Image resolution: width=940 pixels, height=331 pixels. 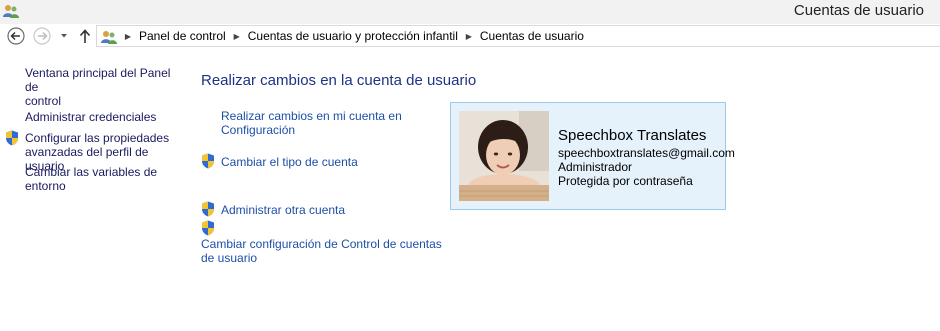 What do you see at coordinates (97, 138) in the screenshot?
I see `sidebar-item-label: Configurar las propiedades` at bounding box center [97, 138].